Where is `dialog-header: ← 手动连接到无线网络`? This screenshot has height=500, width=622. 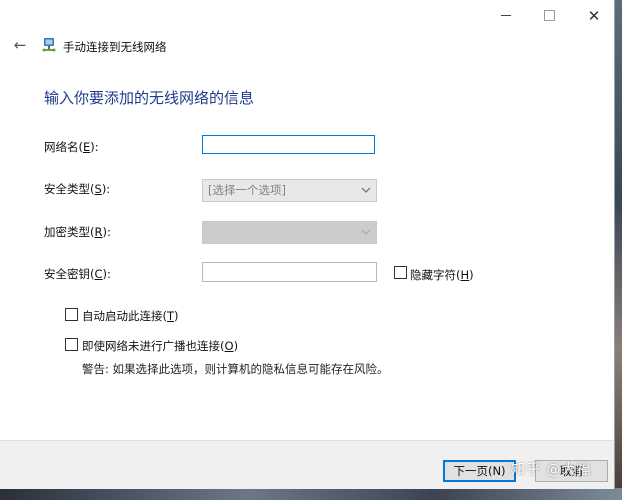
dialog-header: ← 手动连接到无线网络 is located at coordinates (307, 46).